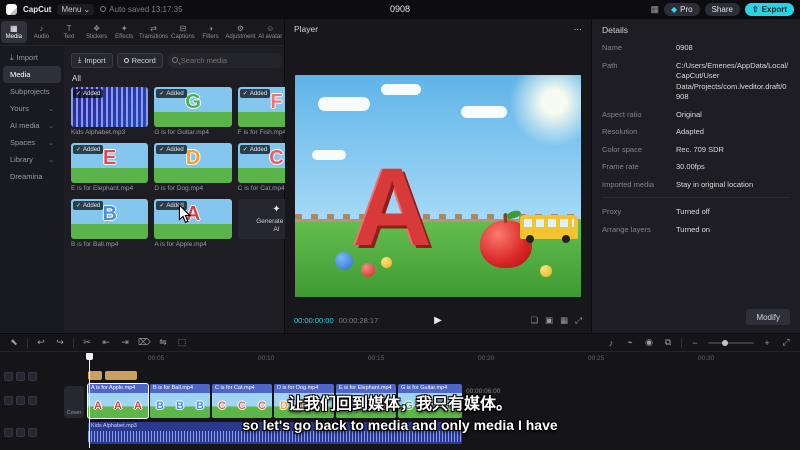  Describe the element at coordinates (578, 29) in the screenshot. I see `player-menu-icon: ⋯` at that location.